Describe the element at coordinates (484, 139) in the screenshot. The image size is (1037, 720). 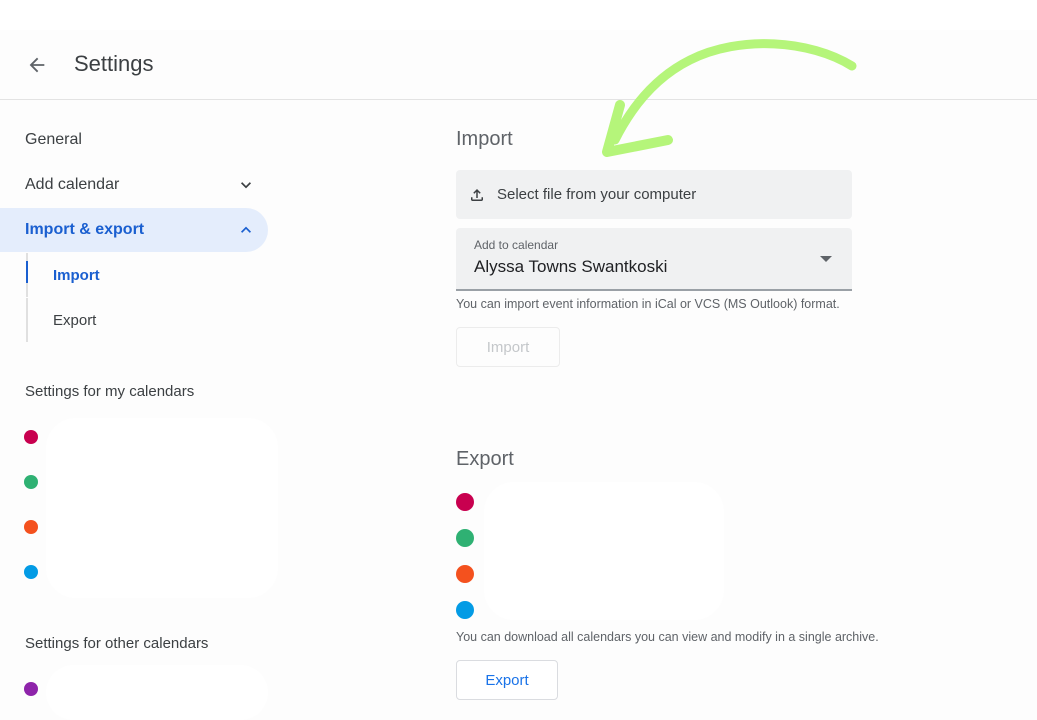
I see `import-heading: Import` at that location.